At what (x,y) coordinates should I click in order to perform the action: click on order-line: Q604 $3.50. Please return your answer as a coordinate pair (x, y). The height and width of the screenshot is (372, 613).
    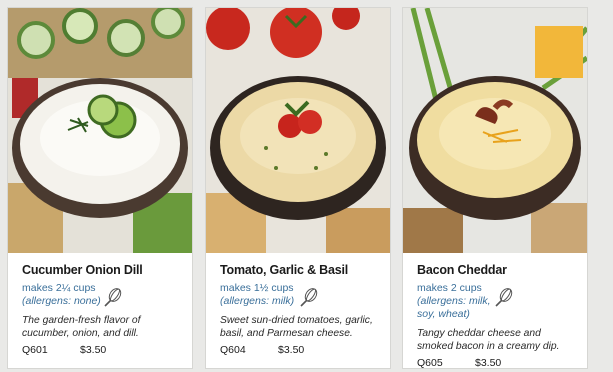
    Looking at the image, I should click on (301, 350).